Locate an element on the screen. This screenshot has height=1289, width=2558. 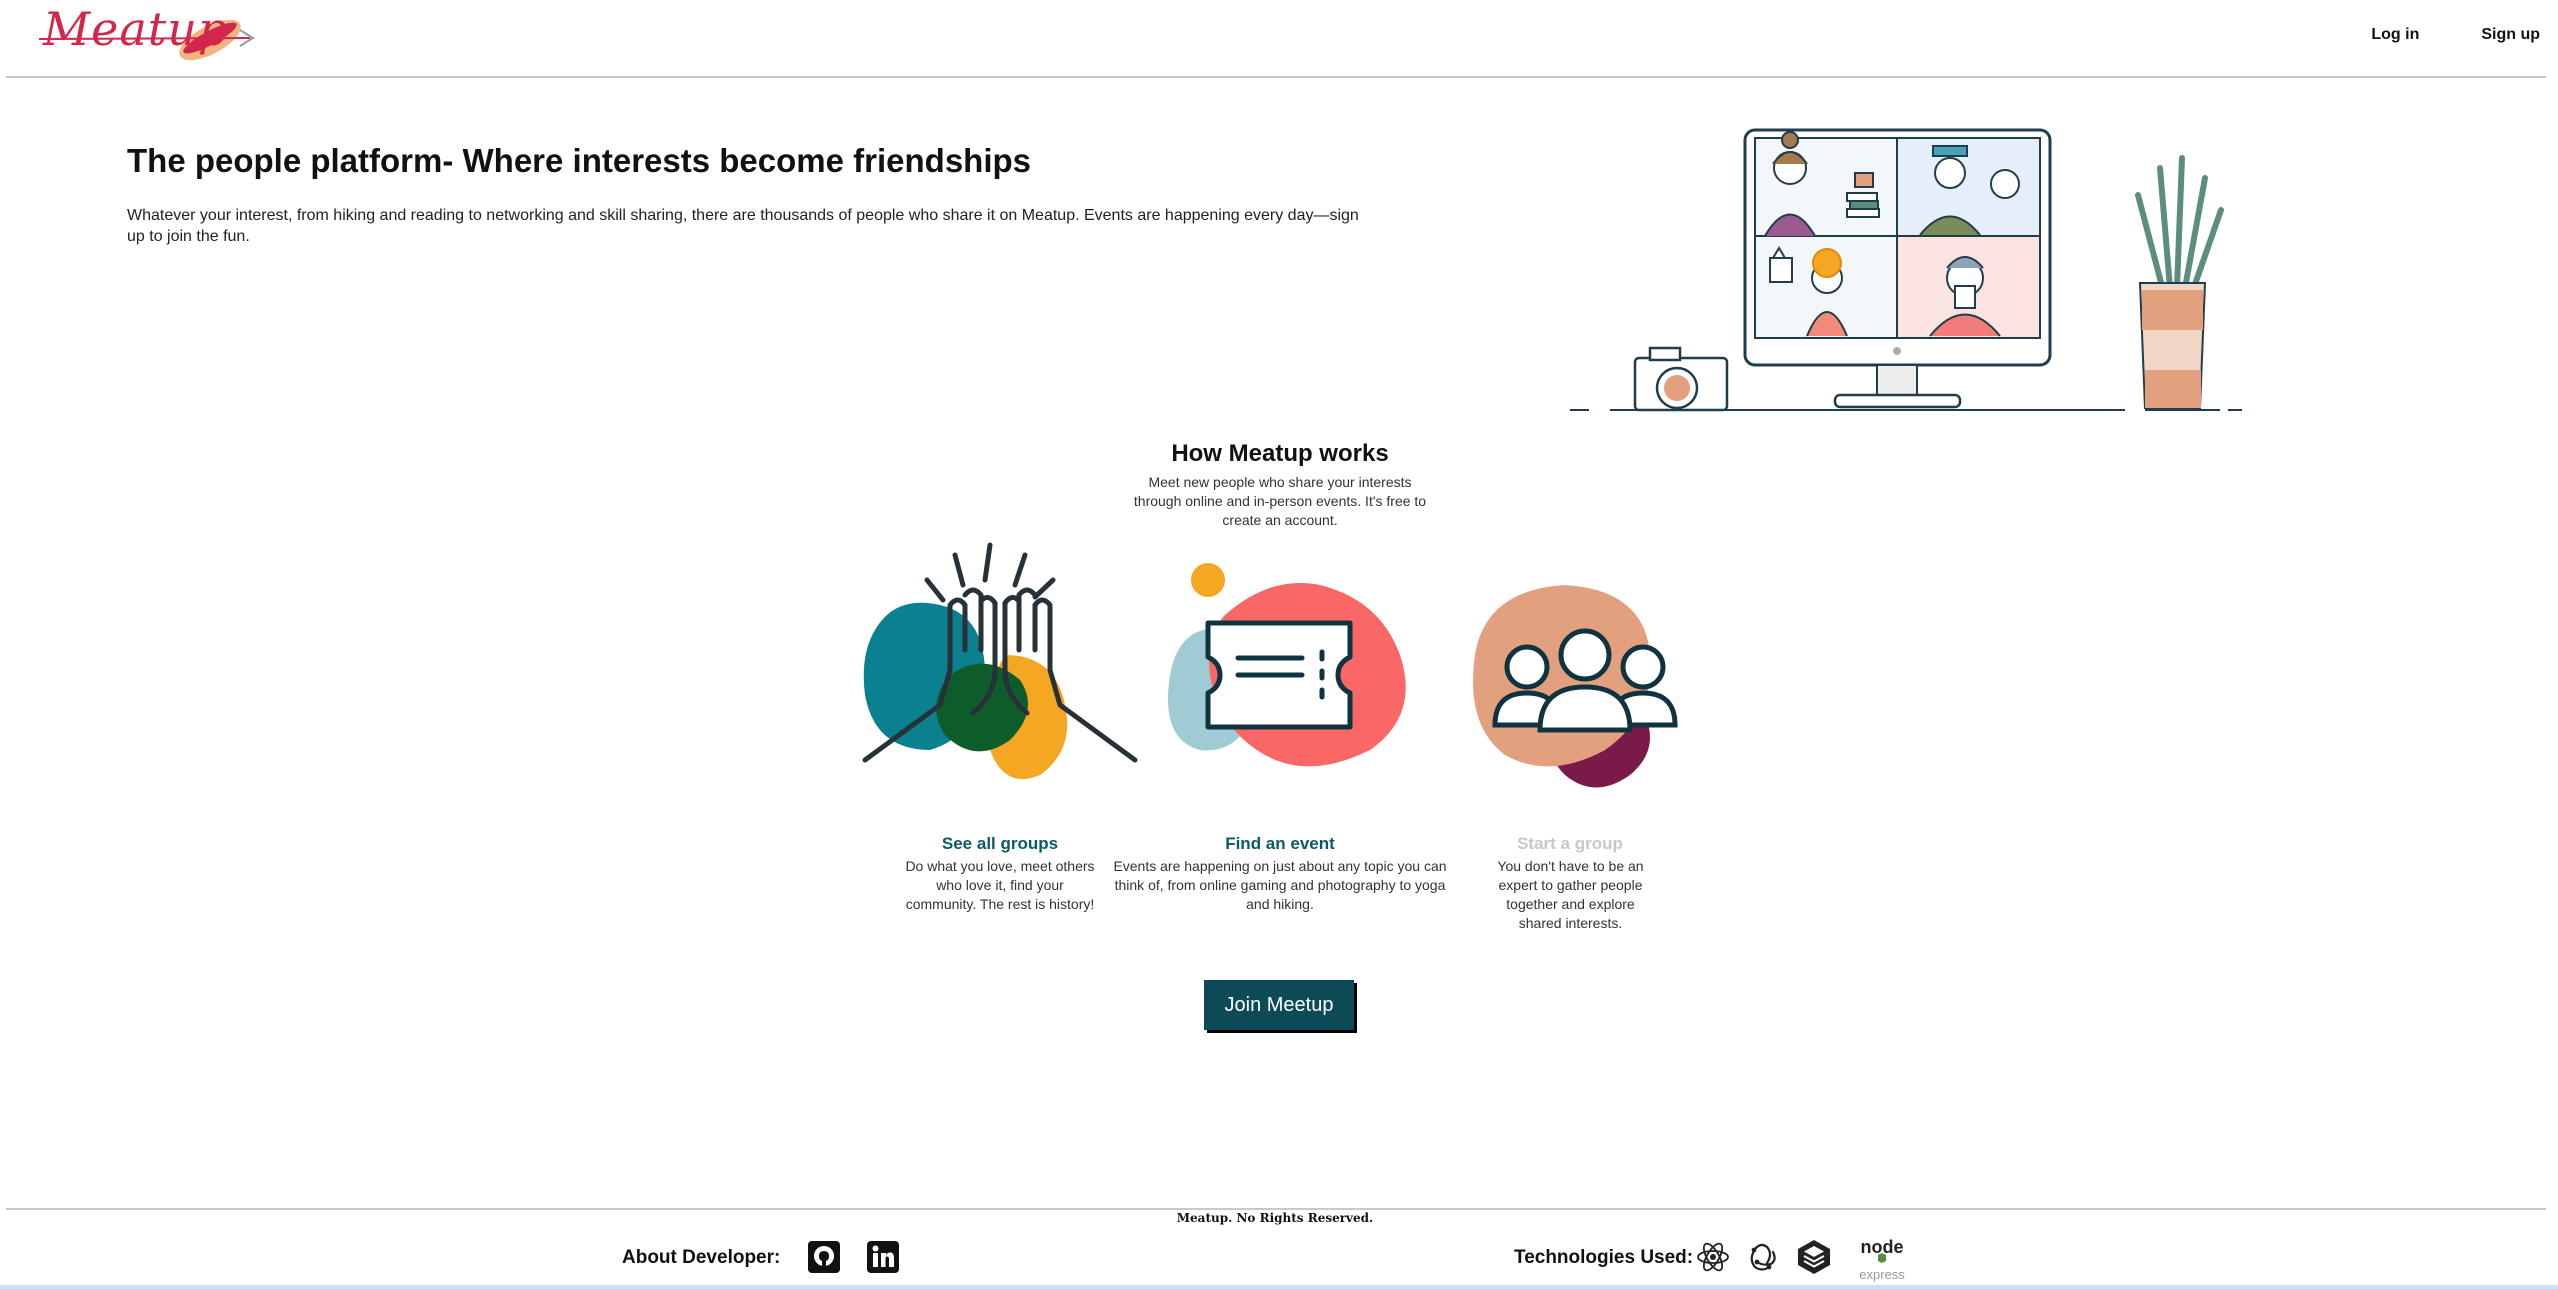
people-group-icon is located at coordinates (1585, 687).